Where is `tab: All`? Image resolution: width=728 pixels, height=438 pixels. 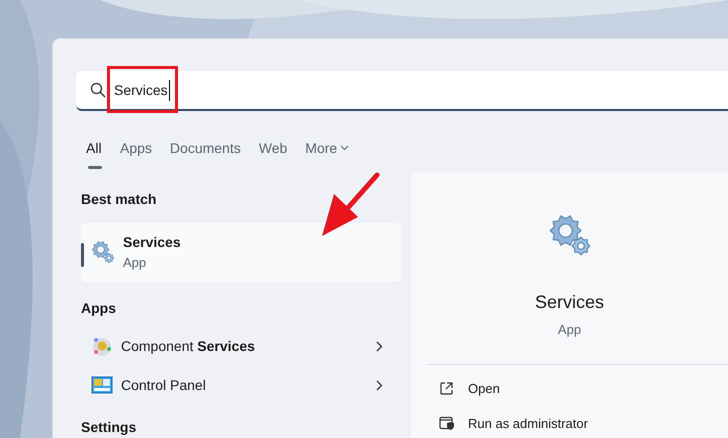 tab: All is located at coordinates (94, 153).